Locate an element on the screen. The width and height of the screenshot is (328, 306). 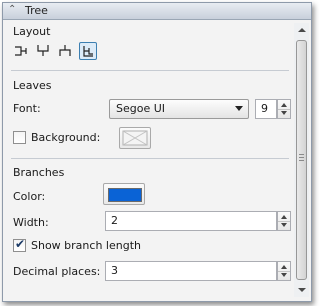
layout-top-down-button is located at coordinates (44, 51).